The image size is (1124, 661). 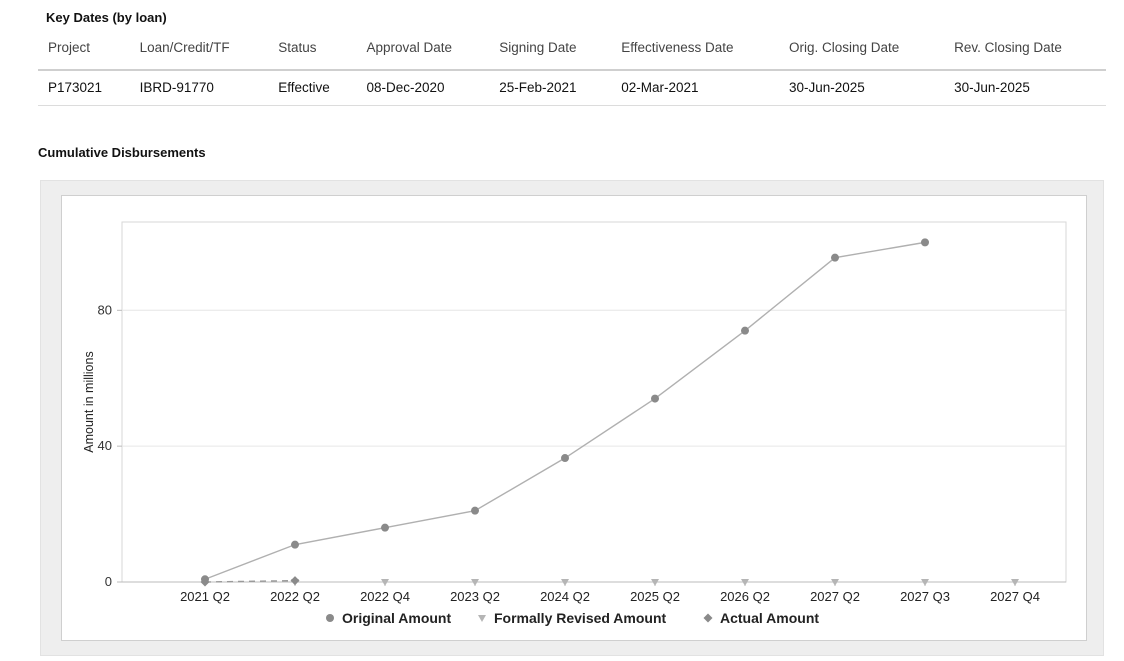 I want to click on x-tick-label: 2021 Q2, so click(x=205, y=596).